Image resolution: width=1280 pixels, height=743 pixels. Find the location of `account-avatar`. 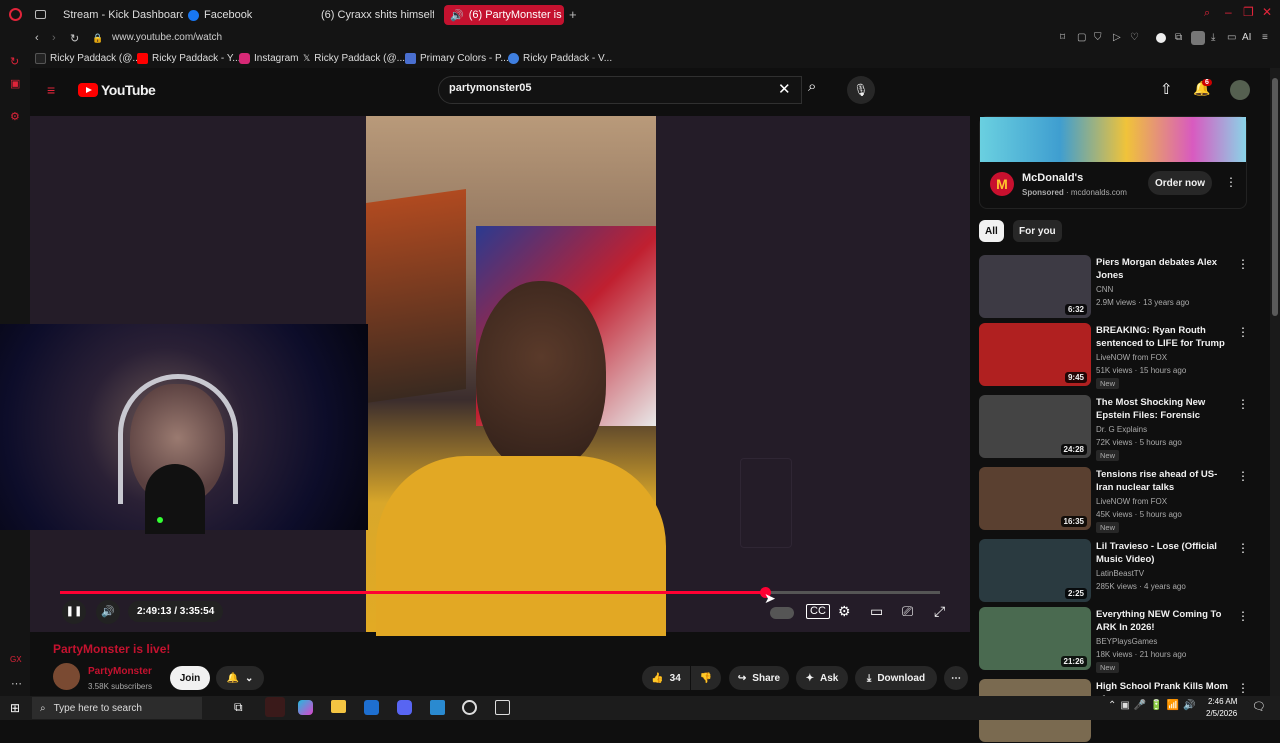

account-avatar is located at coordinates (1240, 90).